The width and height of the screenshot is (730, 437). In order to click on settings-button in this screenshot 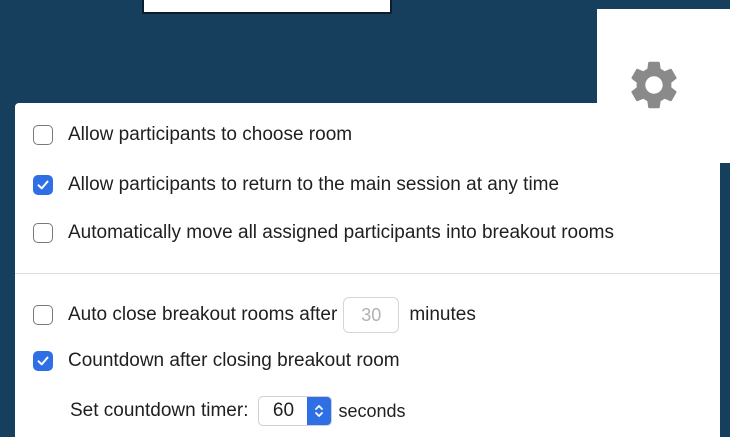, I will do `click(663, 86)`.